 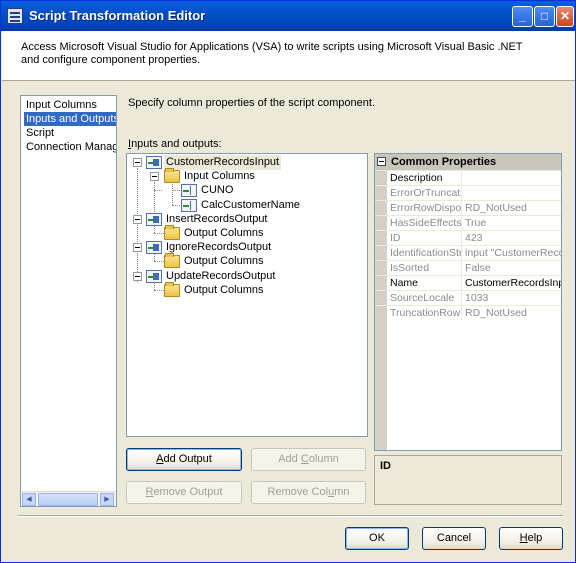 What do you see at coordinates (308, 459) in the screenshot?
I see `add-column-button: Add Column` at bounding box center [308, 459].